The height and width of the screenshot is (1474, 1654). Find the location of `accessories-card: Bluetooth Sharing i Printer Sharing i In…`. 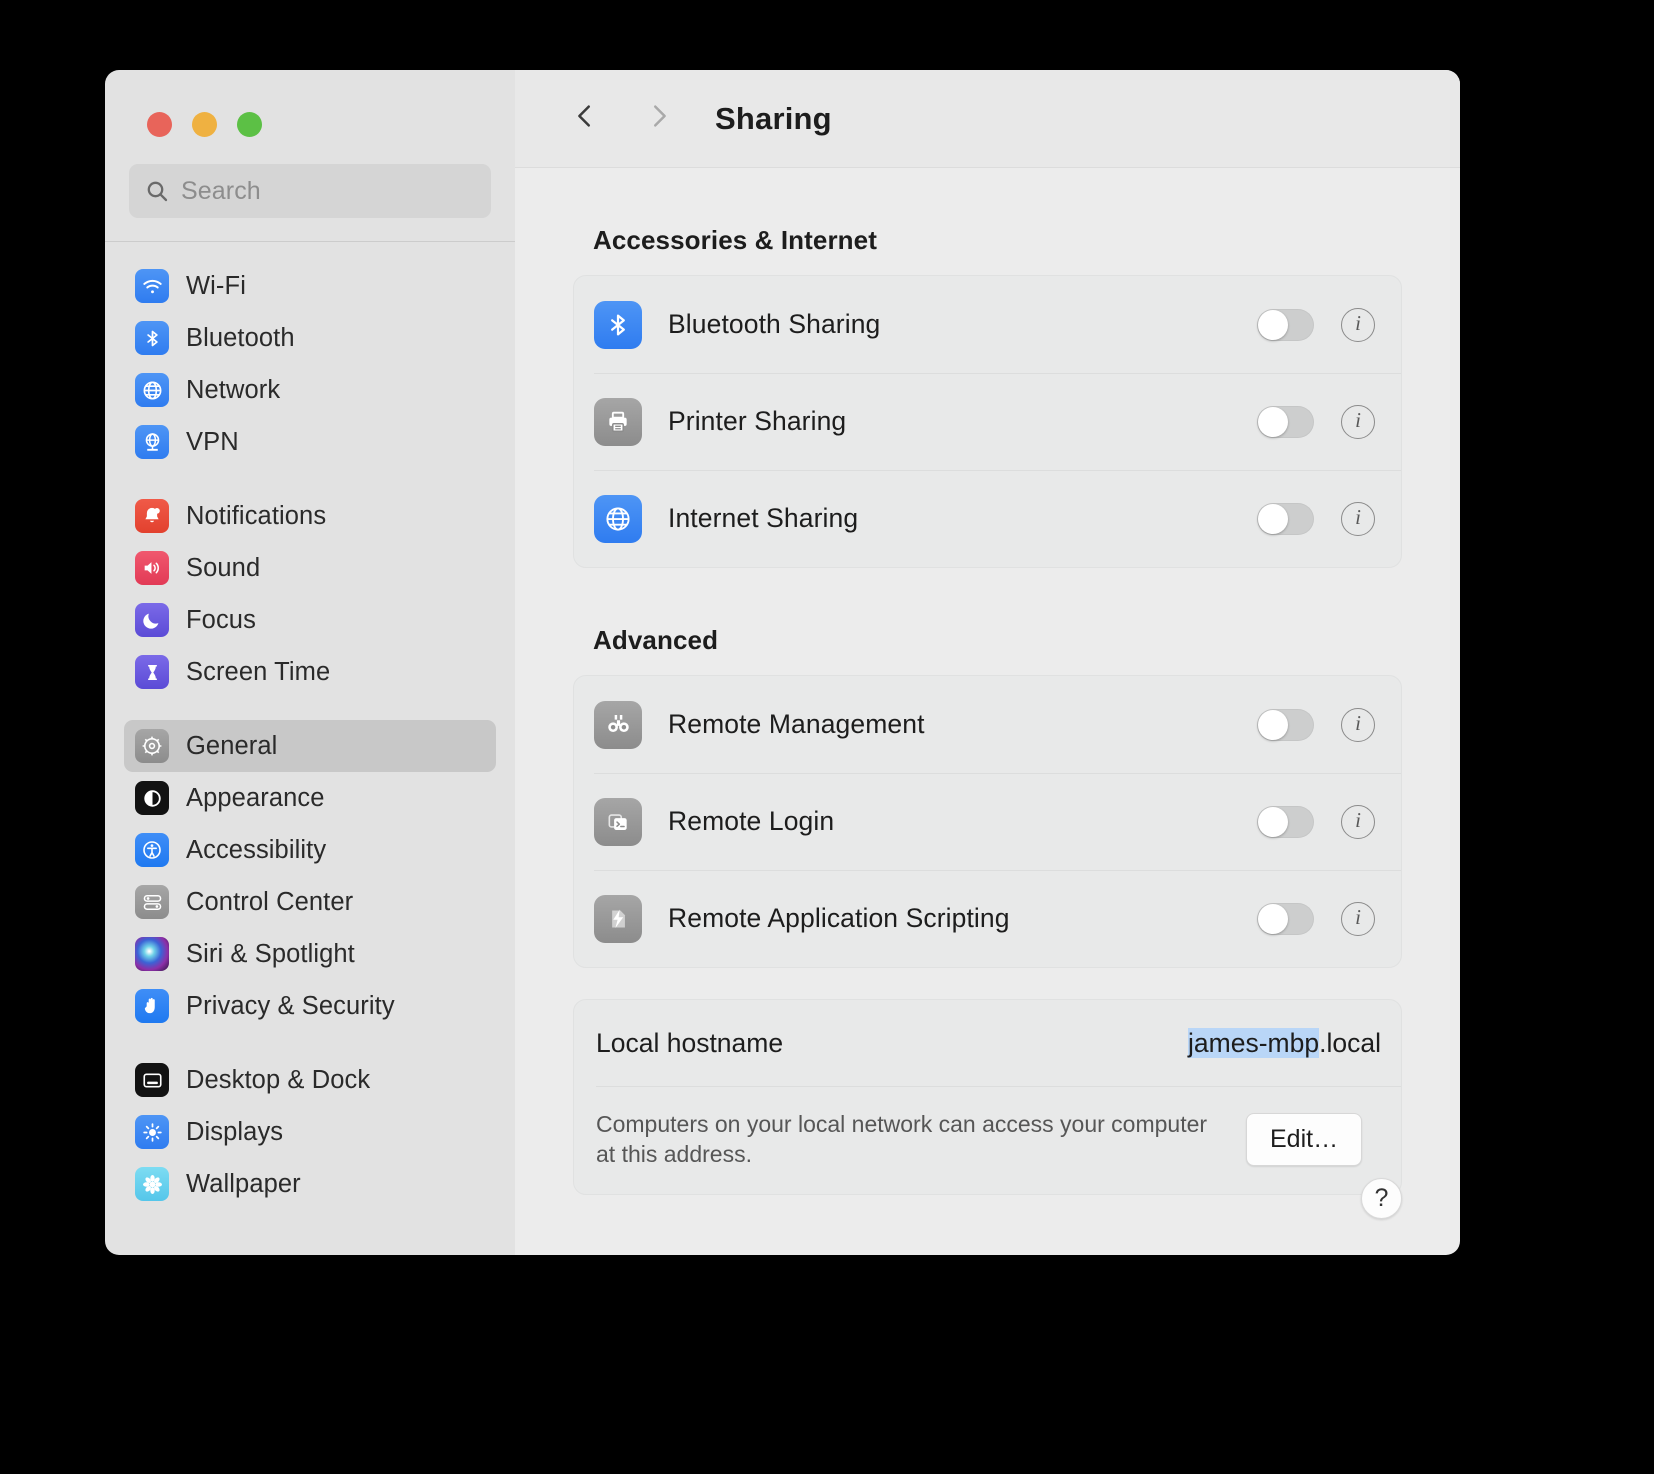

accessories-card: Bluetooth Sharing i Printer Sharing i In… is located at coordinates (987, 421).